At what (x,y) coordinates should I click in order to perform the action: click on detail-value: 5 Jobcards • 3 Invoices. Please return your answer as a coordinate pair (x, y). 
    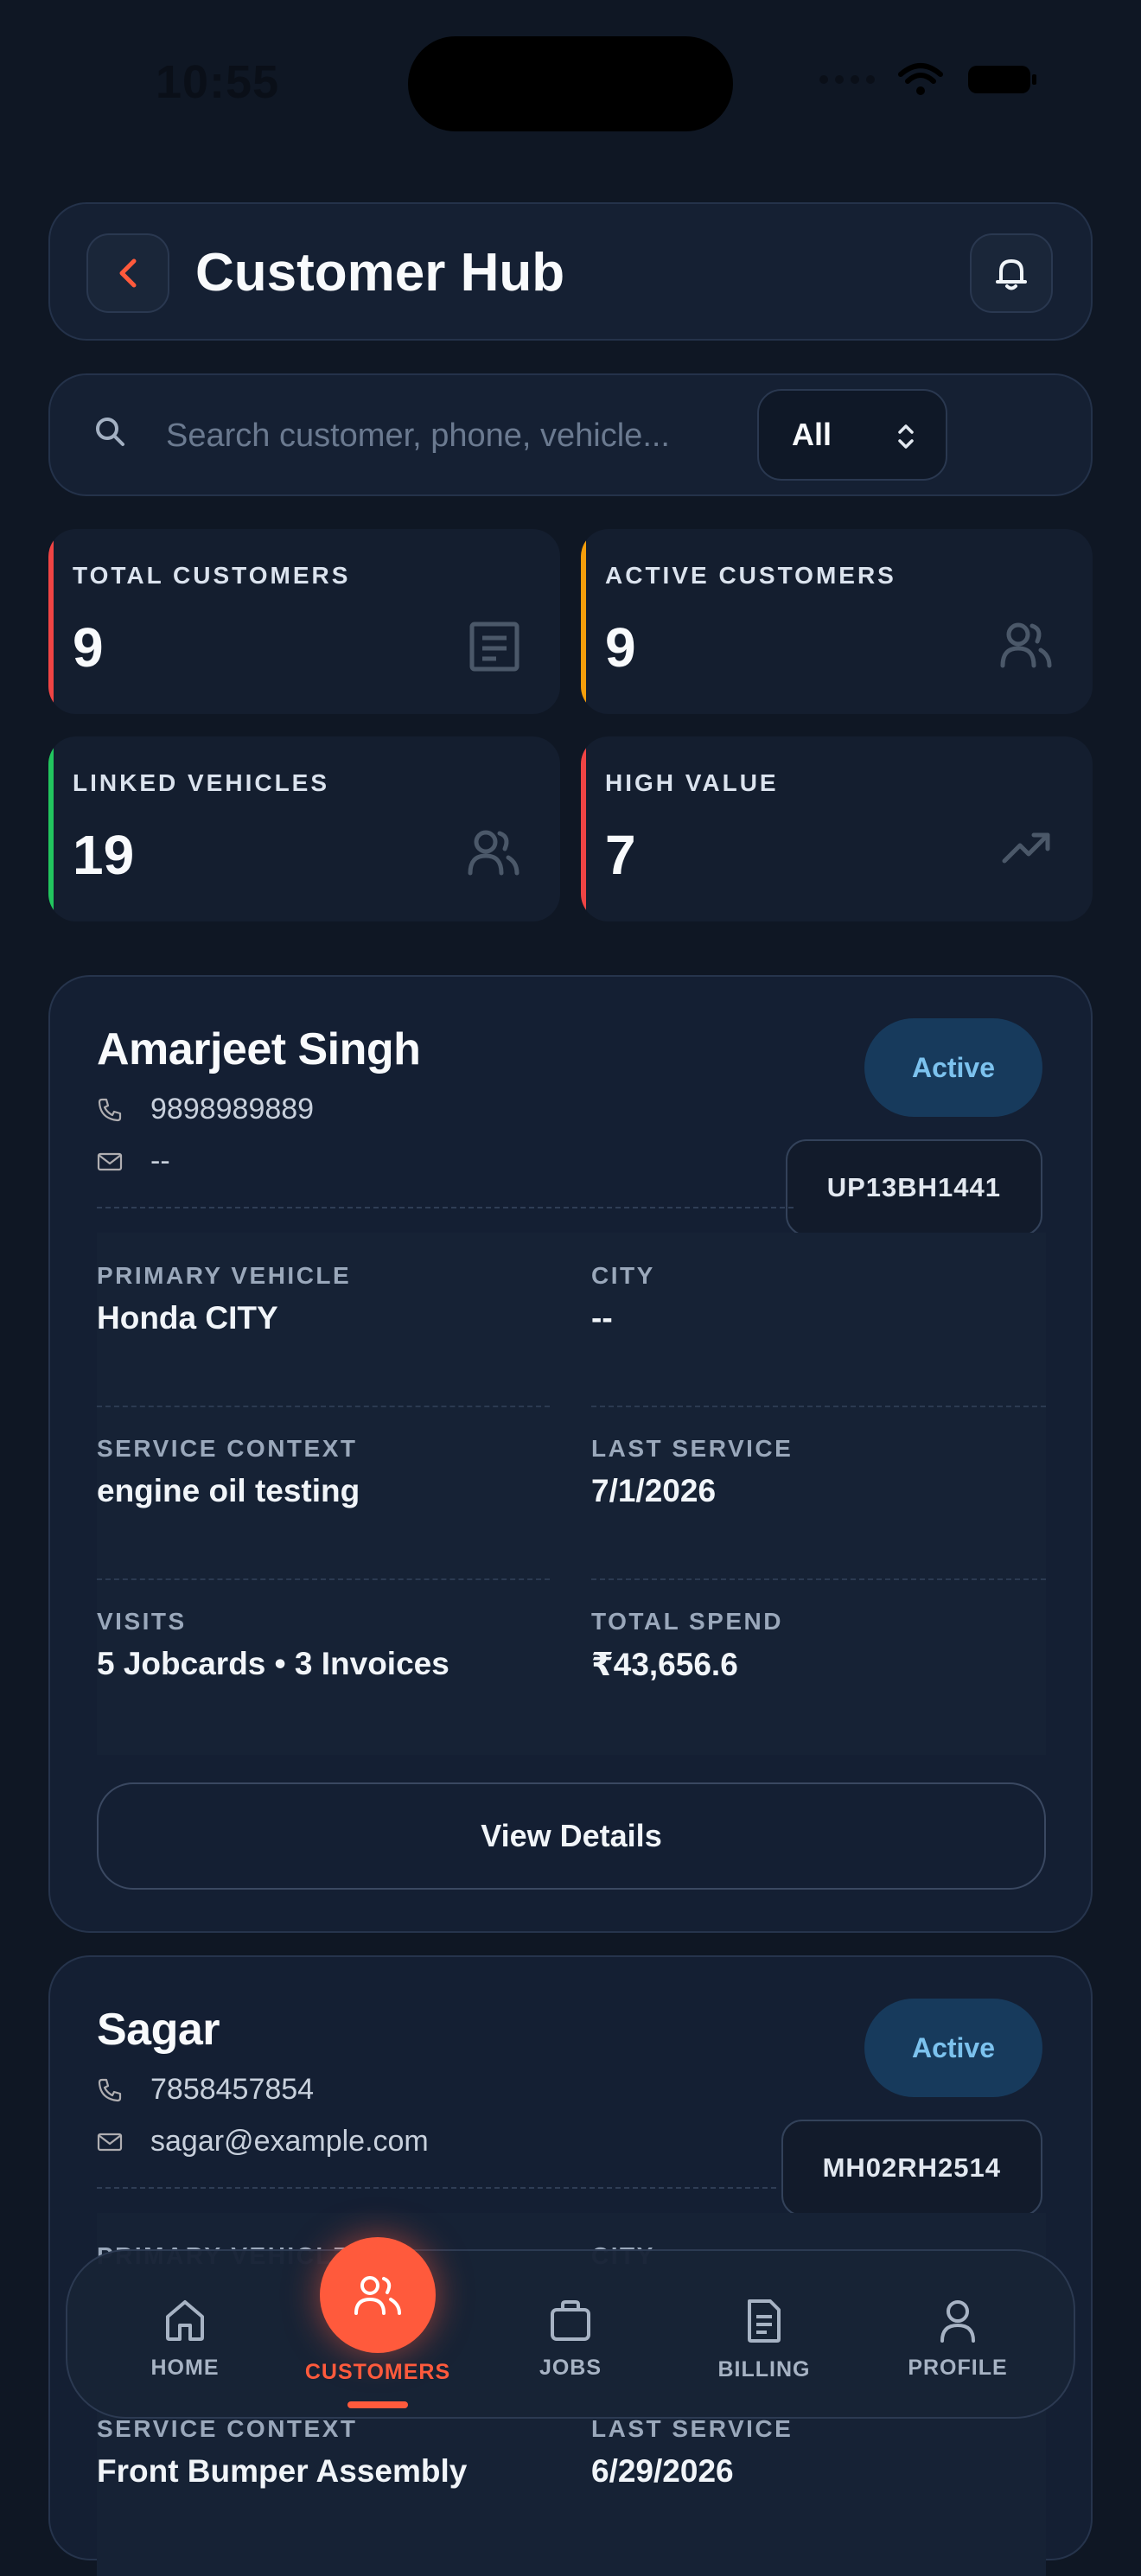
    Looking at the image, I should click on (273, 1663).